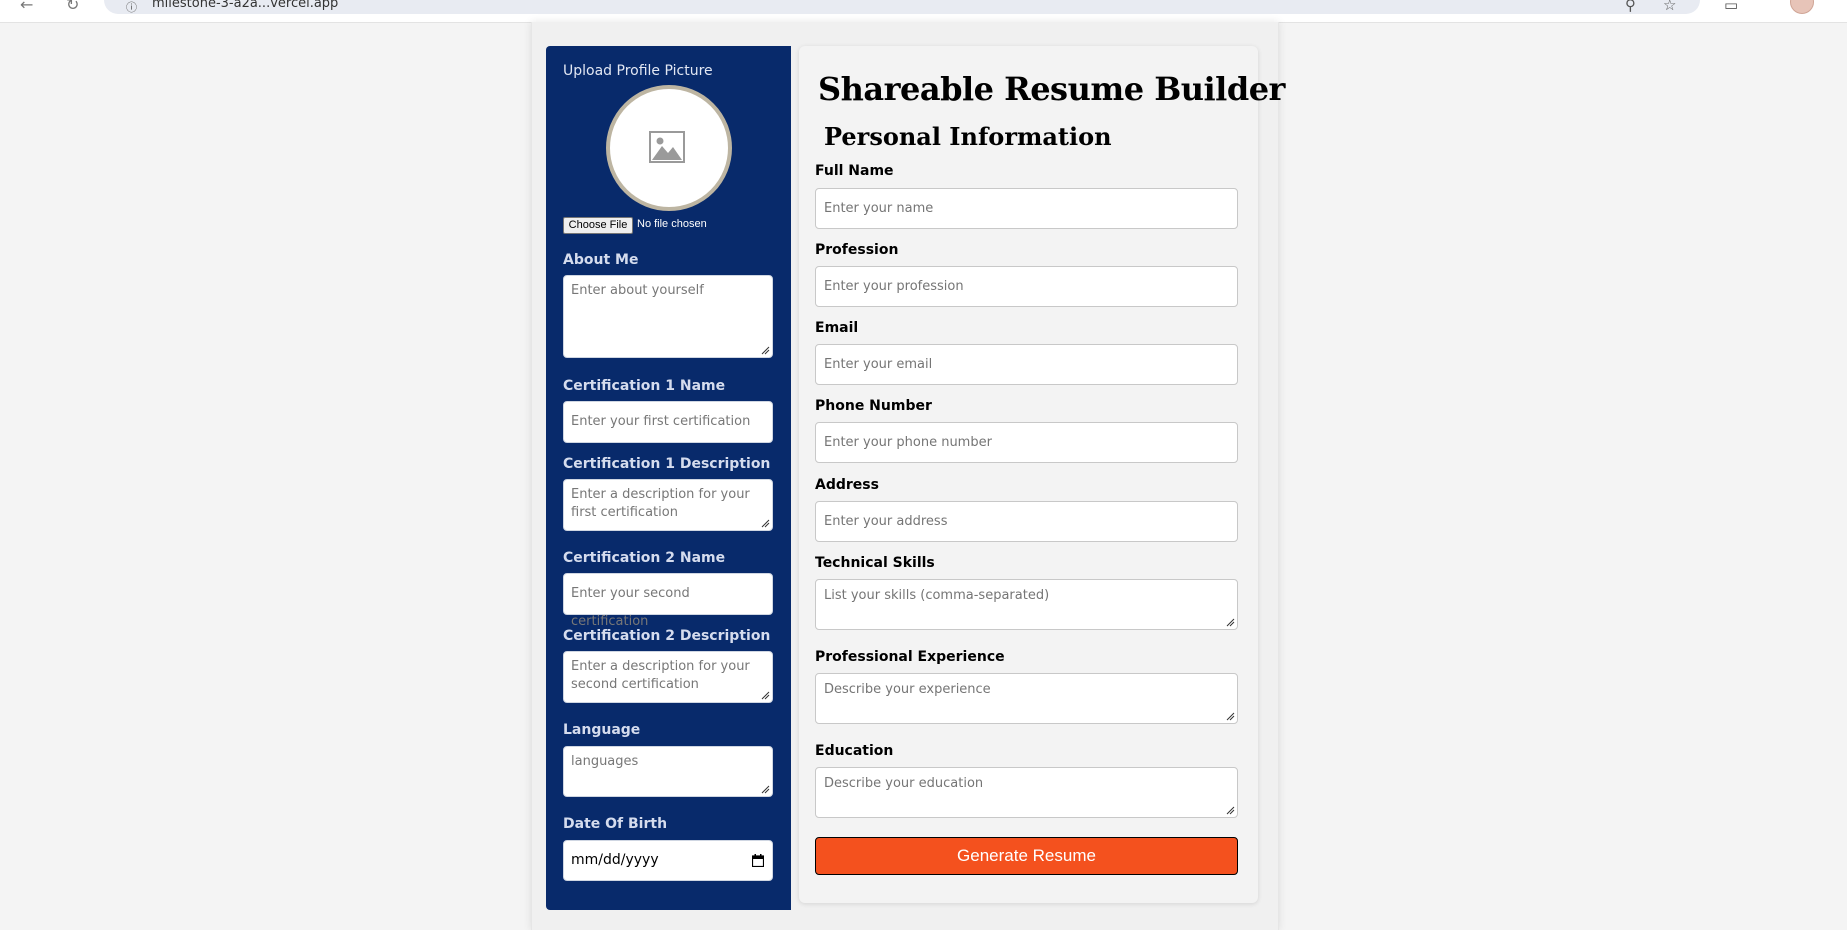  Describe the element at coordinates (894, 286) in the screenshot. I see `profession-placeholder: Enter your profession` at that location.